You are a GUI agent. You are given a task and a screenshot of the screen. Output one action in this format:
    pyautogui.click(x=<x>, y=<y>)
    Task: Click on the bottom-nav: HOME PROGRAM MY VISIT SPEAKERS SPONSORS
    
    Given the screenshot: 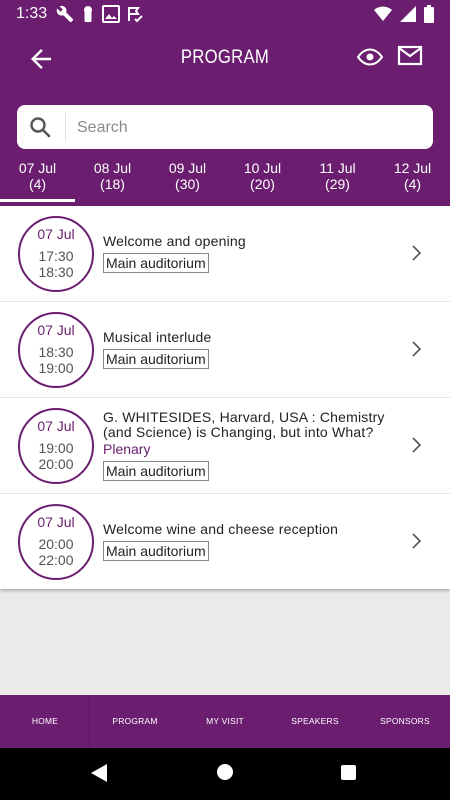 What is the action you would take?
    pyautogui.click(x=225, y=721)
    